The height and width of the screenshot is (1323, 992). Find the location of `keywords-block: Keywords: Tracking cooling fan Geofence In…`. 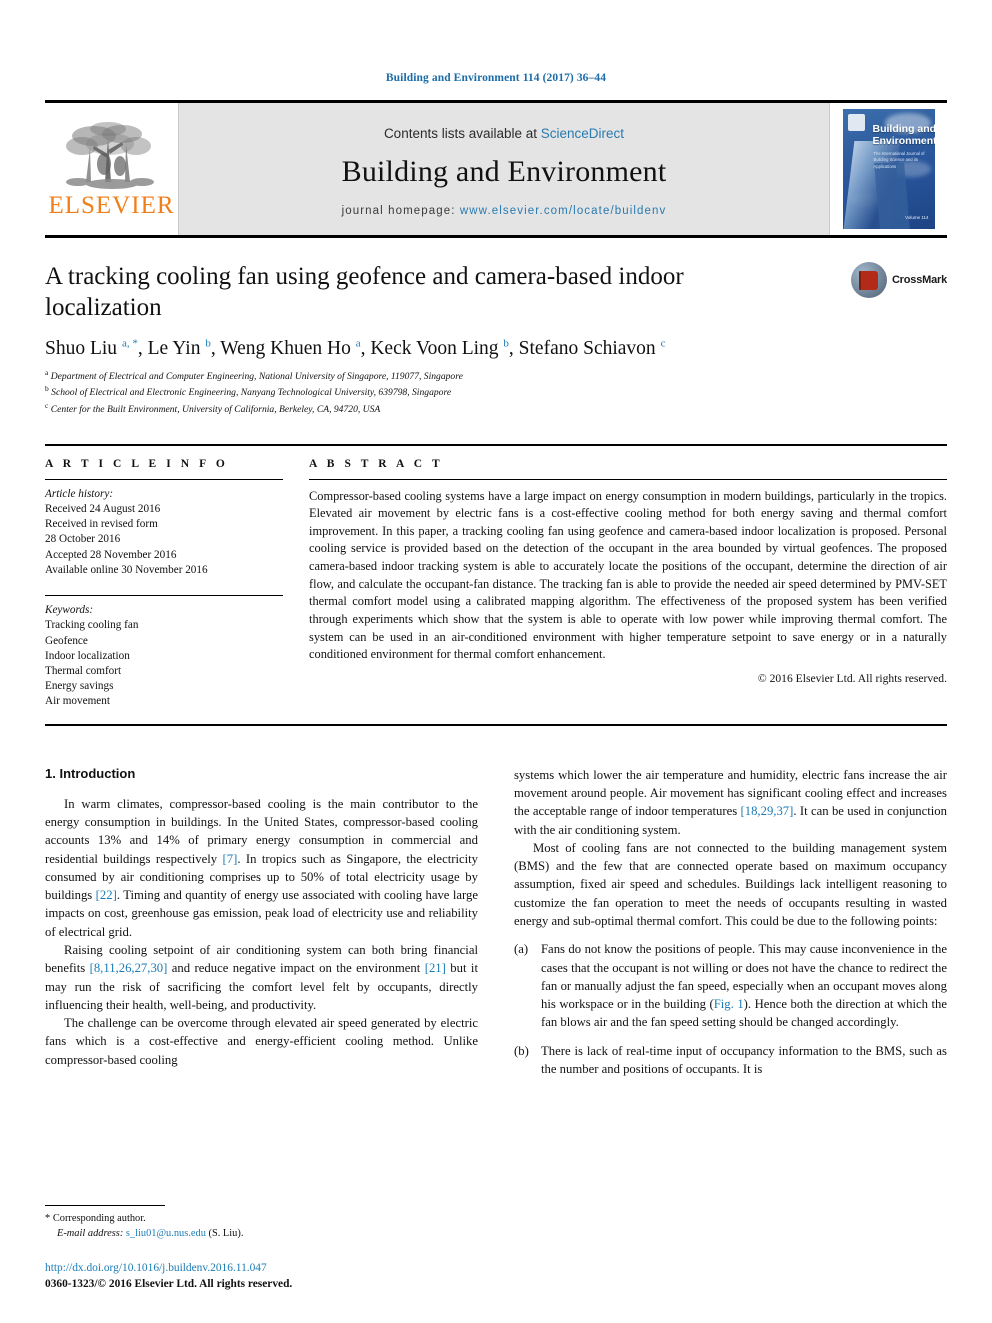

keywords-block: Keywords: Tracking cooling fan Geofence In… is located at coordinates (164, 656).